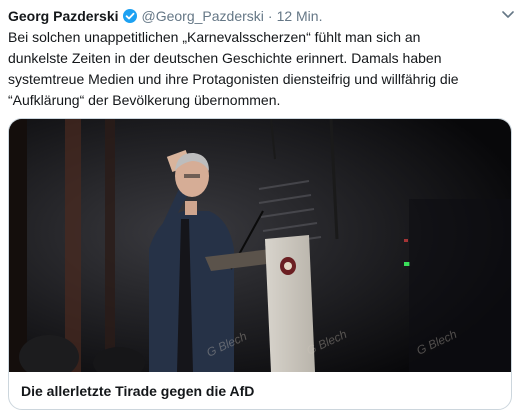 This screenshot has width=519, height=410. What do you see at coordinates (130, 16) in the screenshot?
I see `verified-badge-icon` at bounding box center [130, 16].